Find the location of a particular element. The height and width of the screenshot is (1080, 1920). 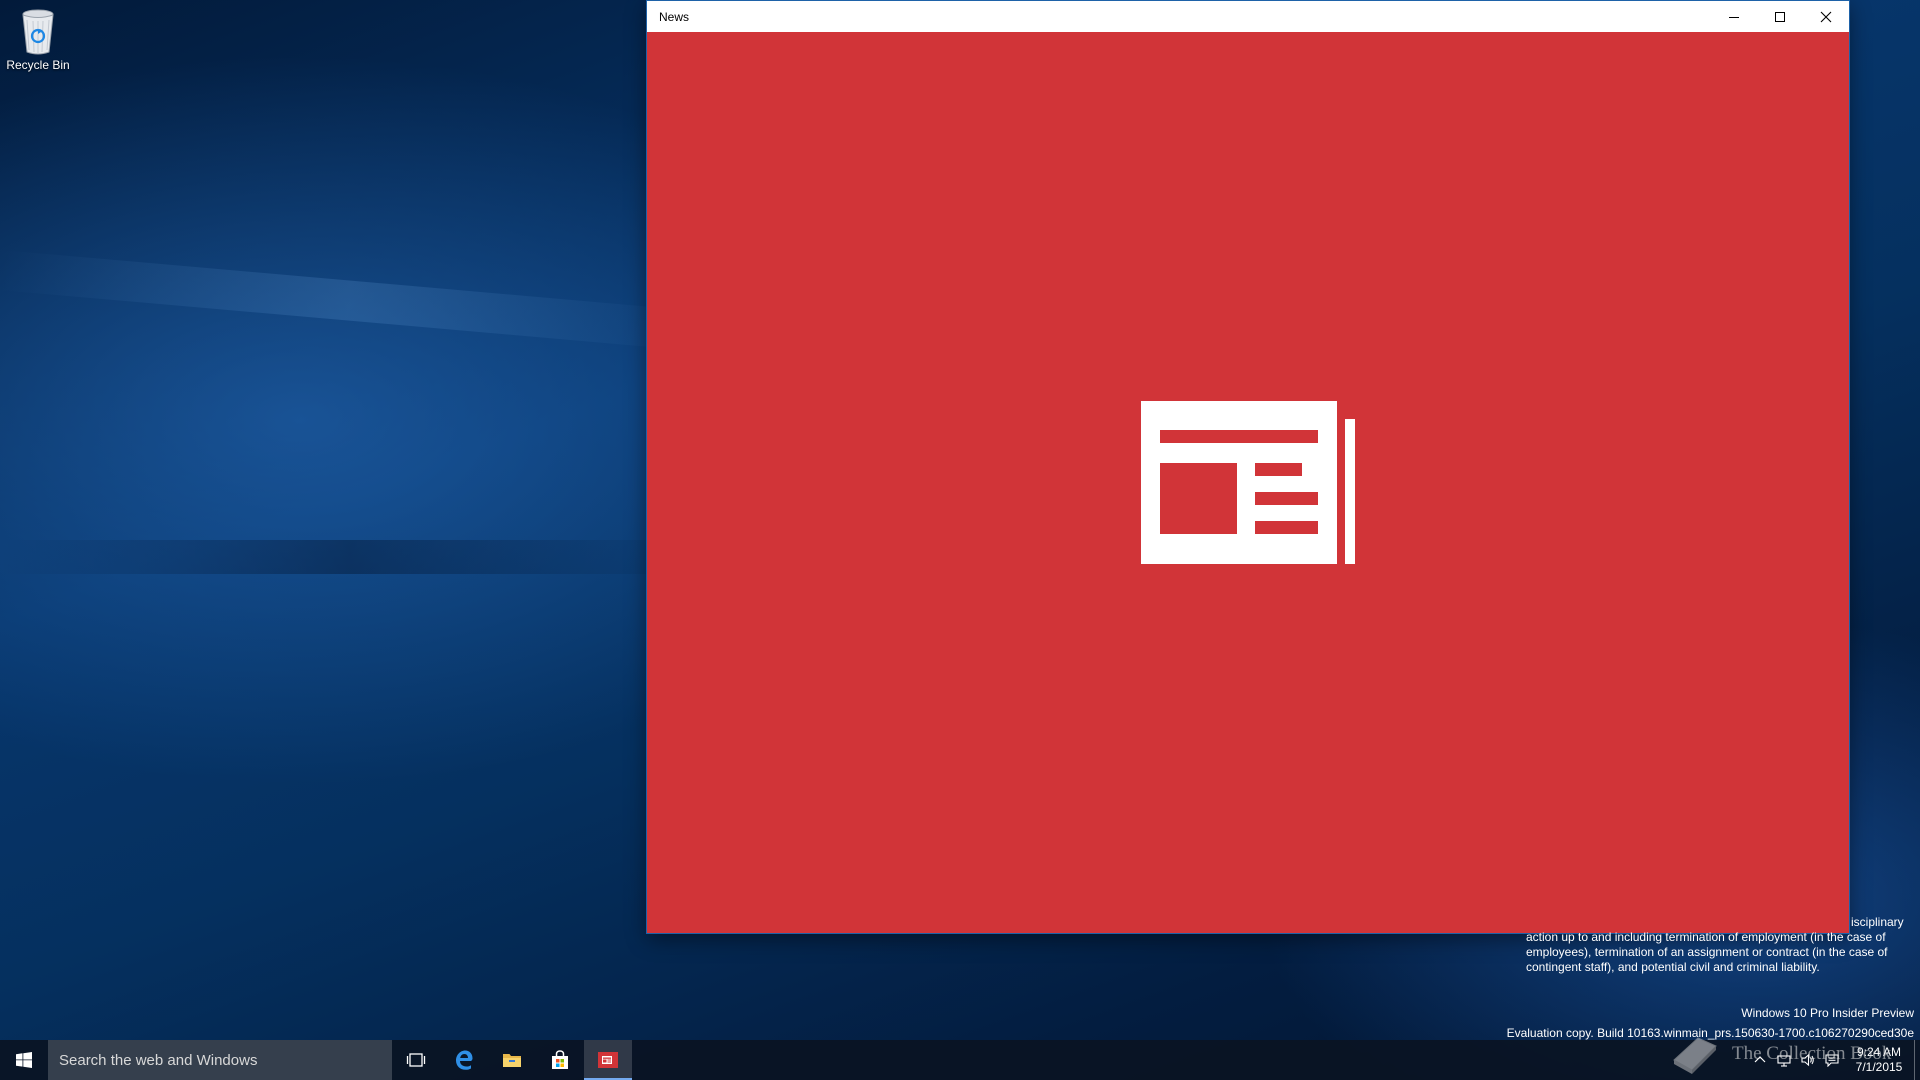

desktop-icon-recycle-bin: Recycle Bin is located at coordinates (38, 39).